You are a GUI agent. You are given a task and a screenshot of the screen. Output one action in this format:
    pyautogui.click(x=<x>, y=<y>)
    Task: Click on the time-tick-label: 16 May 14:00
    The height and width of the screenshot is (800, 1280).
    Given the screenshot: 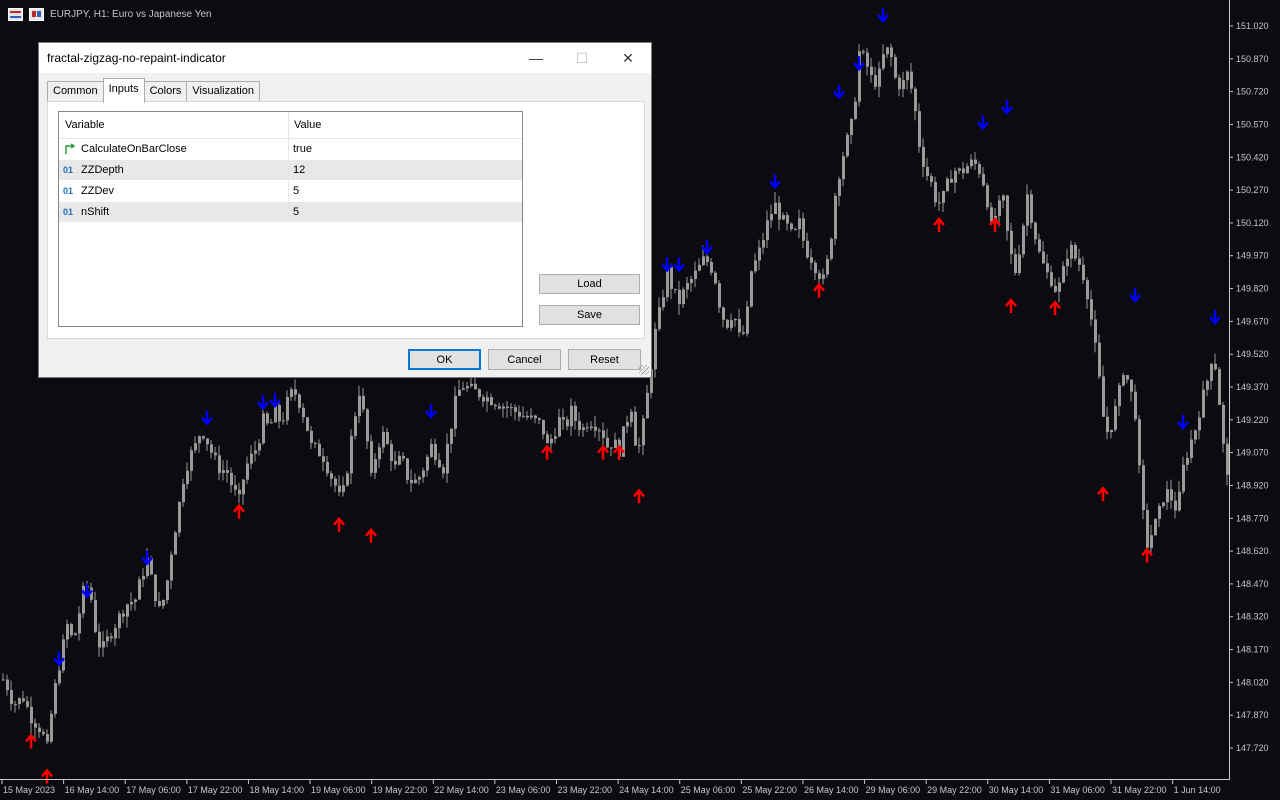 What is the action you would take?
    pyautogui.click(x=92, y=790)
    